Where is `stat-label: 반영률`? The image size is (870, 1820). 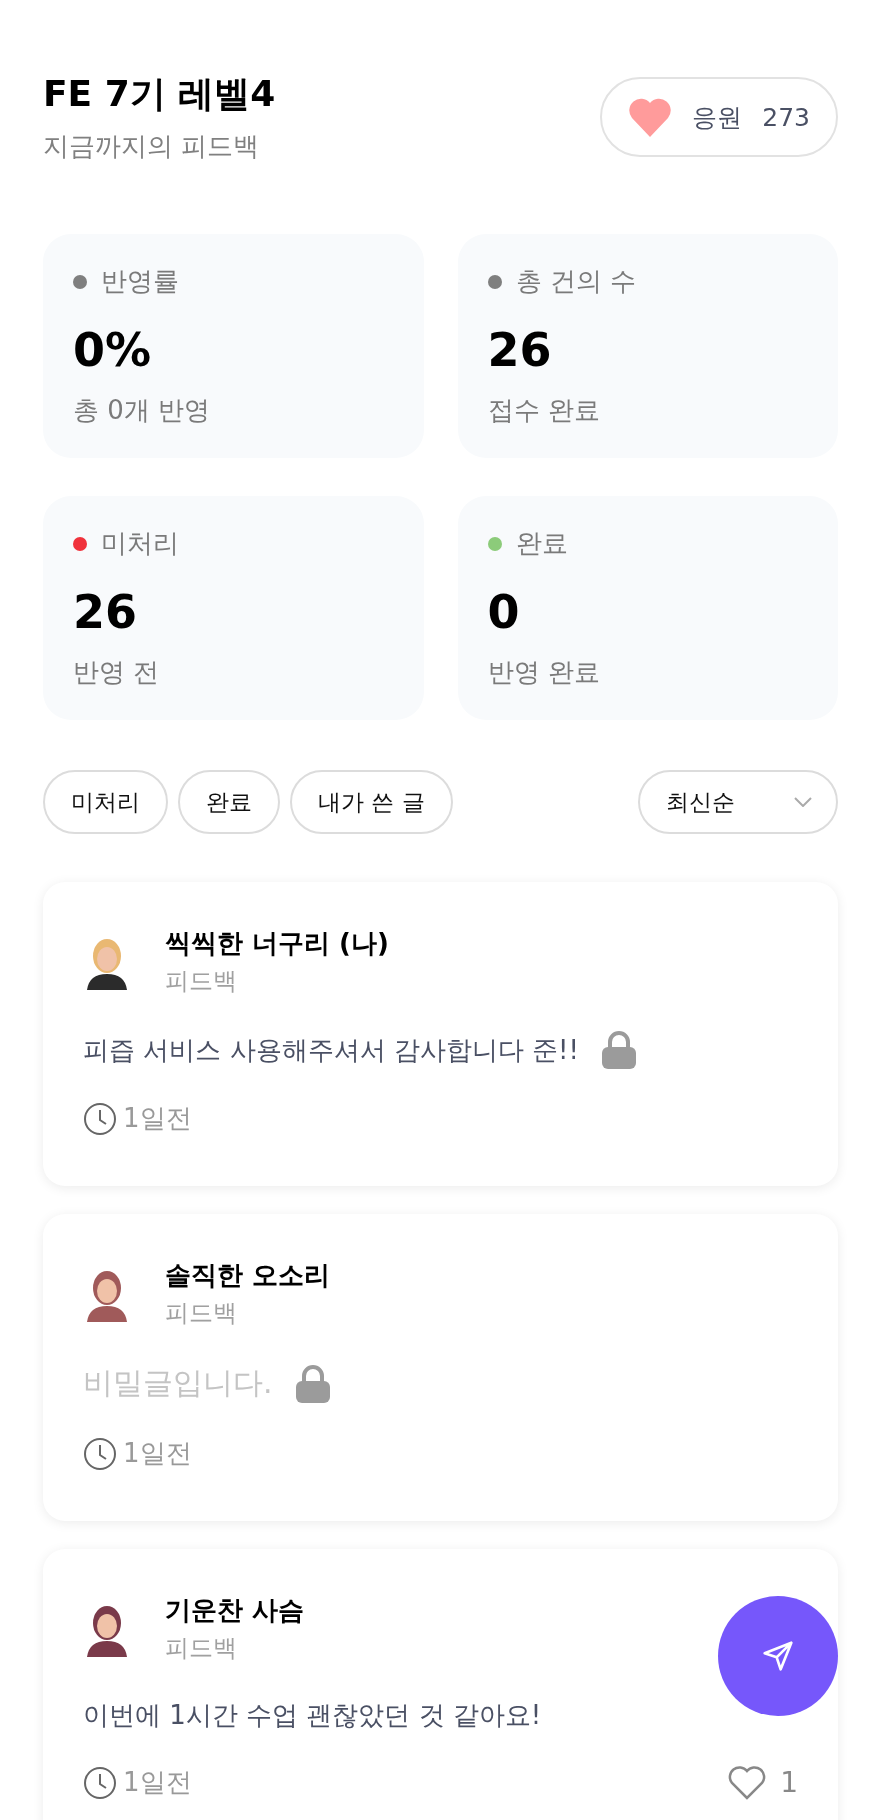
stat-label: 반영률 is located at coordinates (140, 281).